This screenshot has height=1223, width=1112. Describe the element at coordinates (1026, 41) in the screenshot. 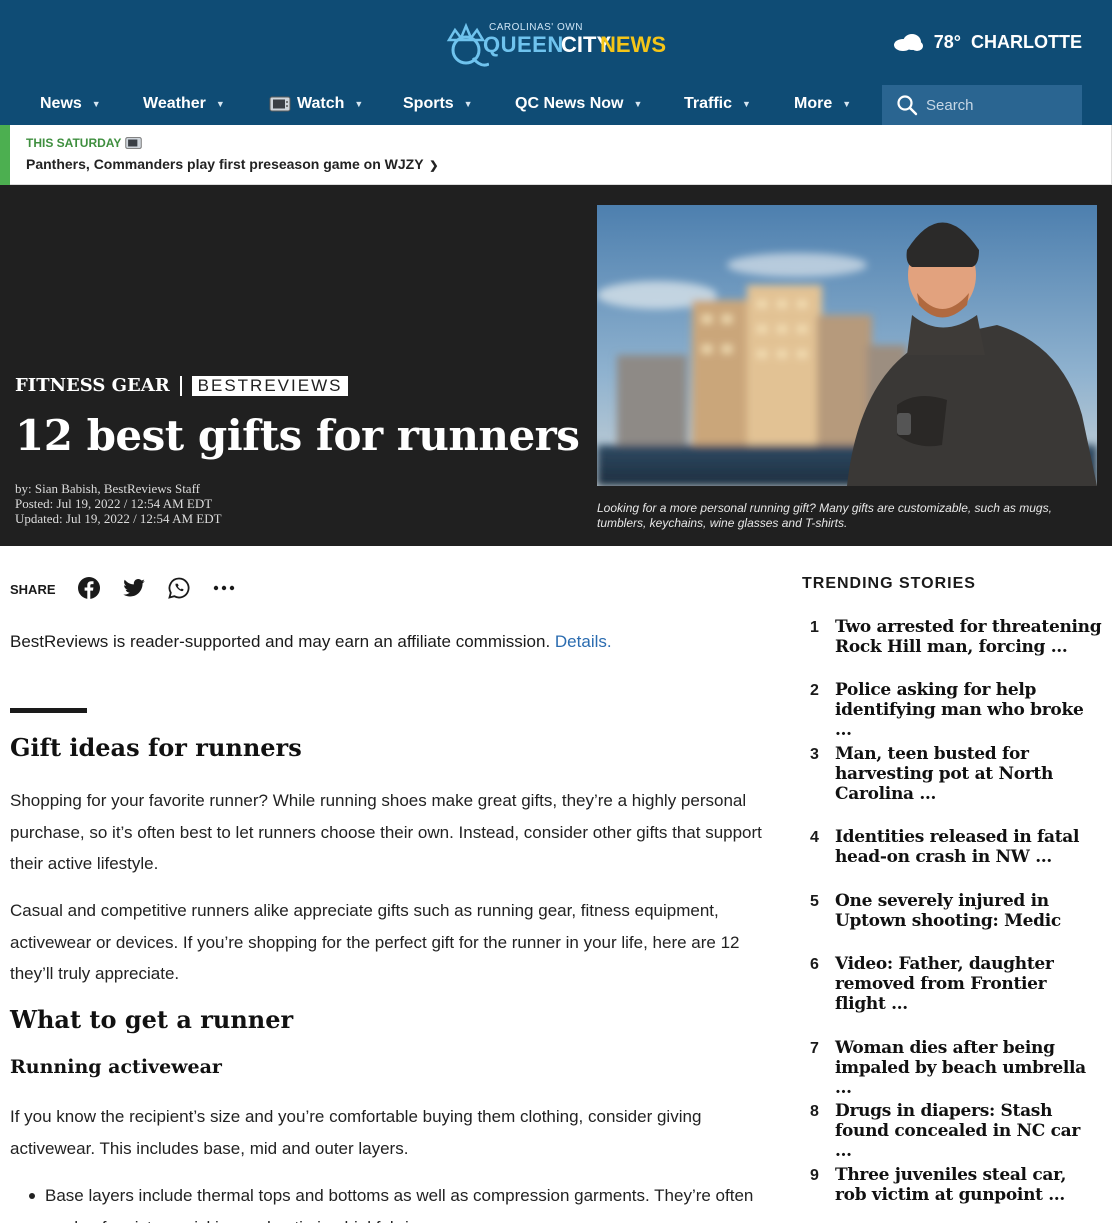

I see `weather-city: CHARLOTTE` at that location.